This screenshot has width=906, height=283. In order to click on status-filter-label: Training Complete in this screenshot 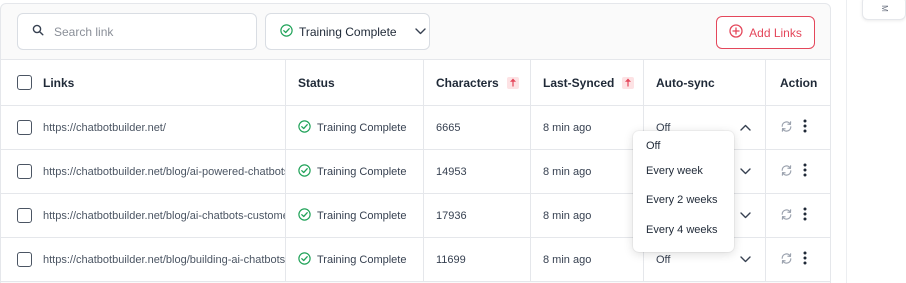, I will do `click(348, 31)`.